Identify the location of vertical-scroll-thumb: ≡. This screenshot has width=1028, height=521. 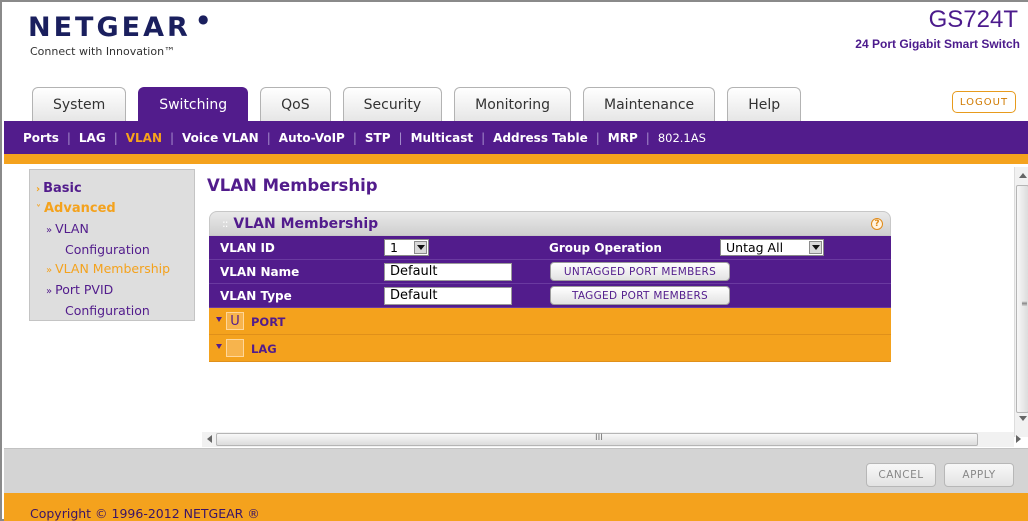
(1022, 299).